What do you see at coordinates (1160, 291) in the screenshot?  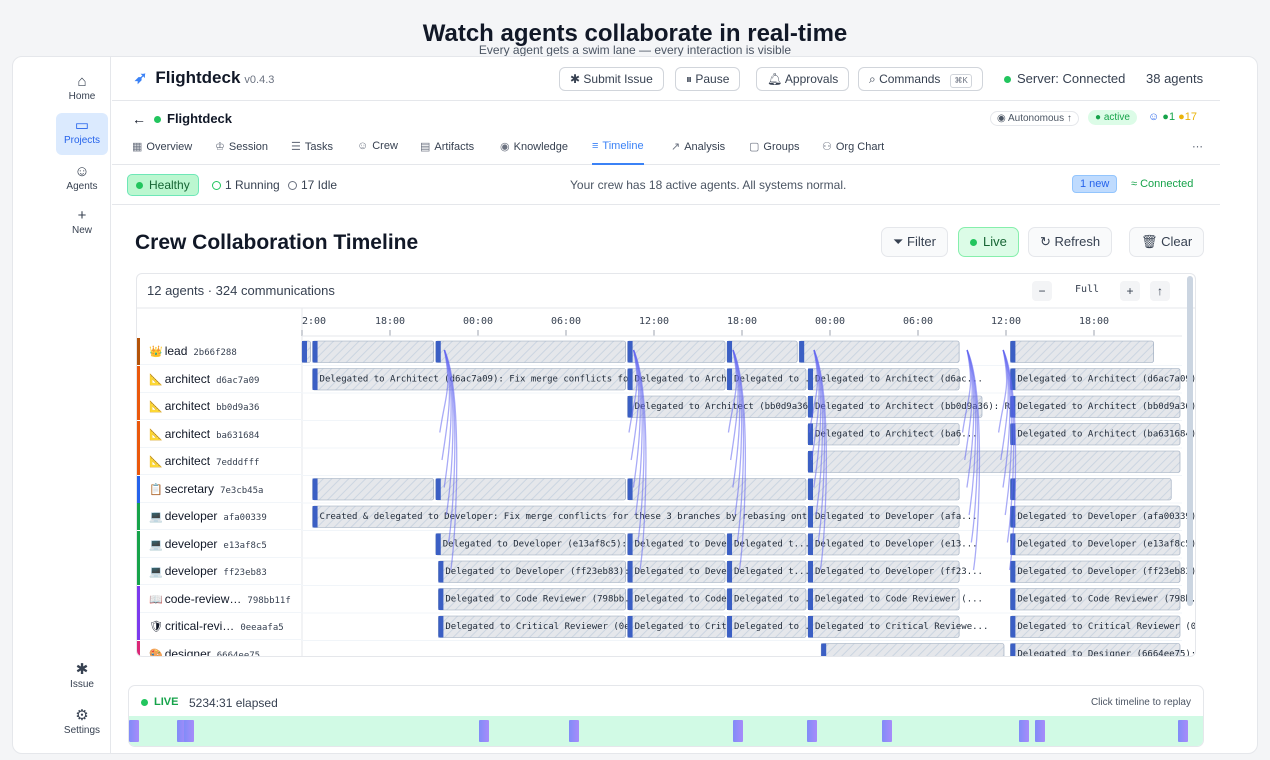 I see `scroll-top-button: ↑` at bounding box center [1160, 291].